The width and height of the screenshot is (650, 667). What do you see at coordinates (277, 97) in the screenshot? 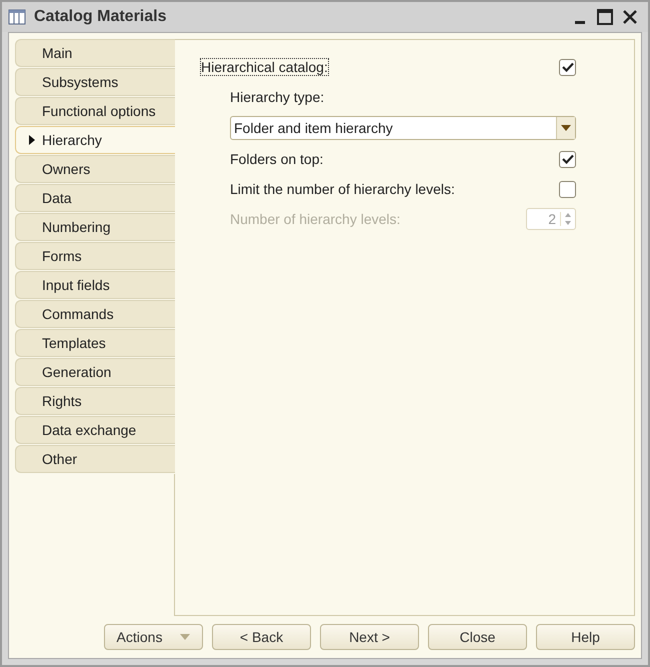
I see `field-label: Hierarchy type:` at bounding box center [277, 97].